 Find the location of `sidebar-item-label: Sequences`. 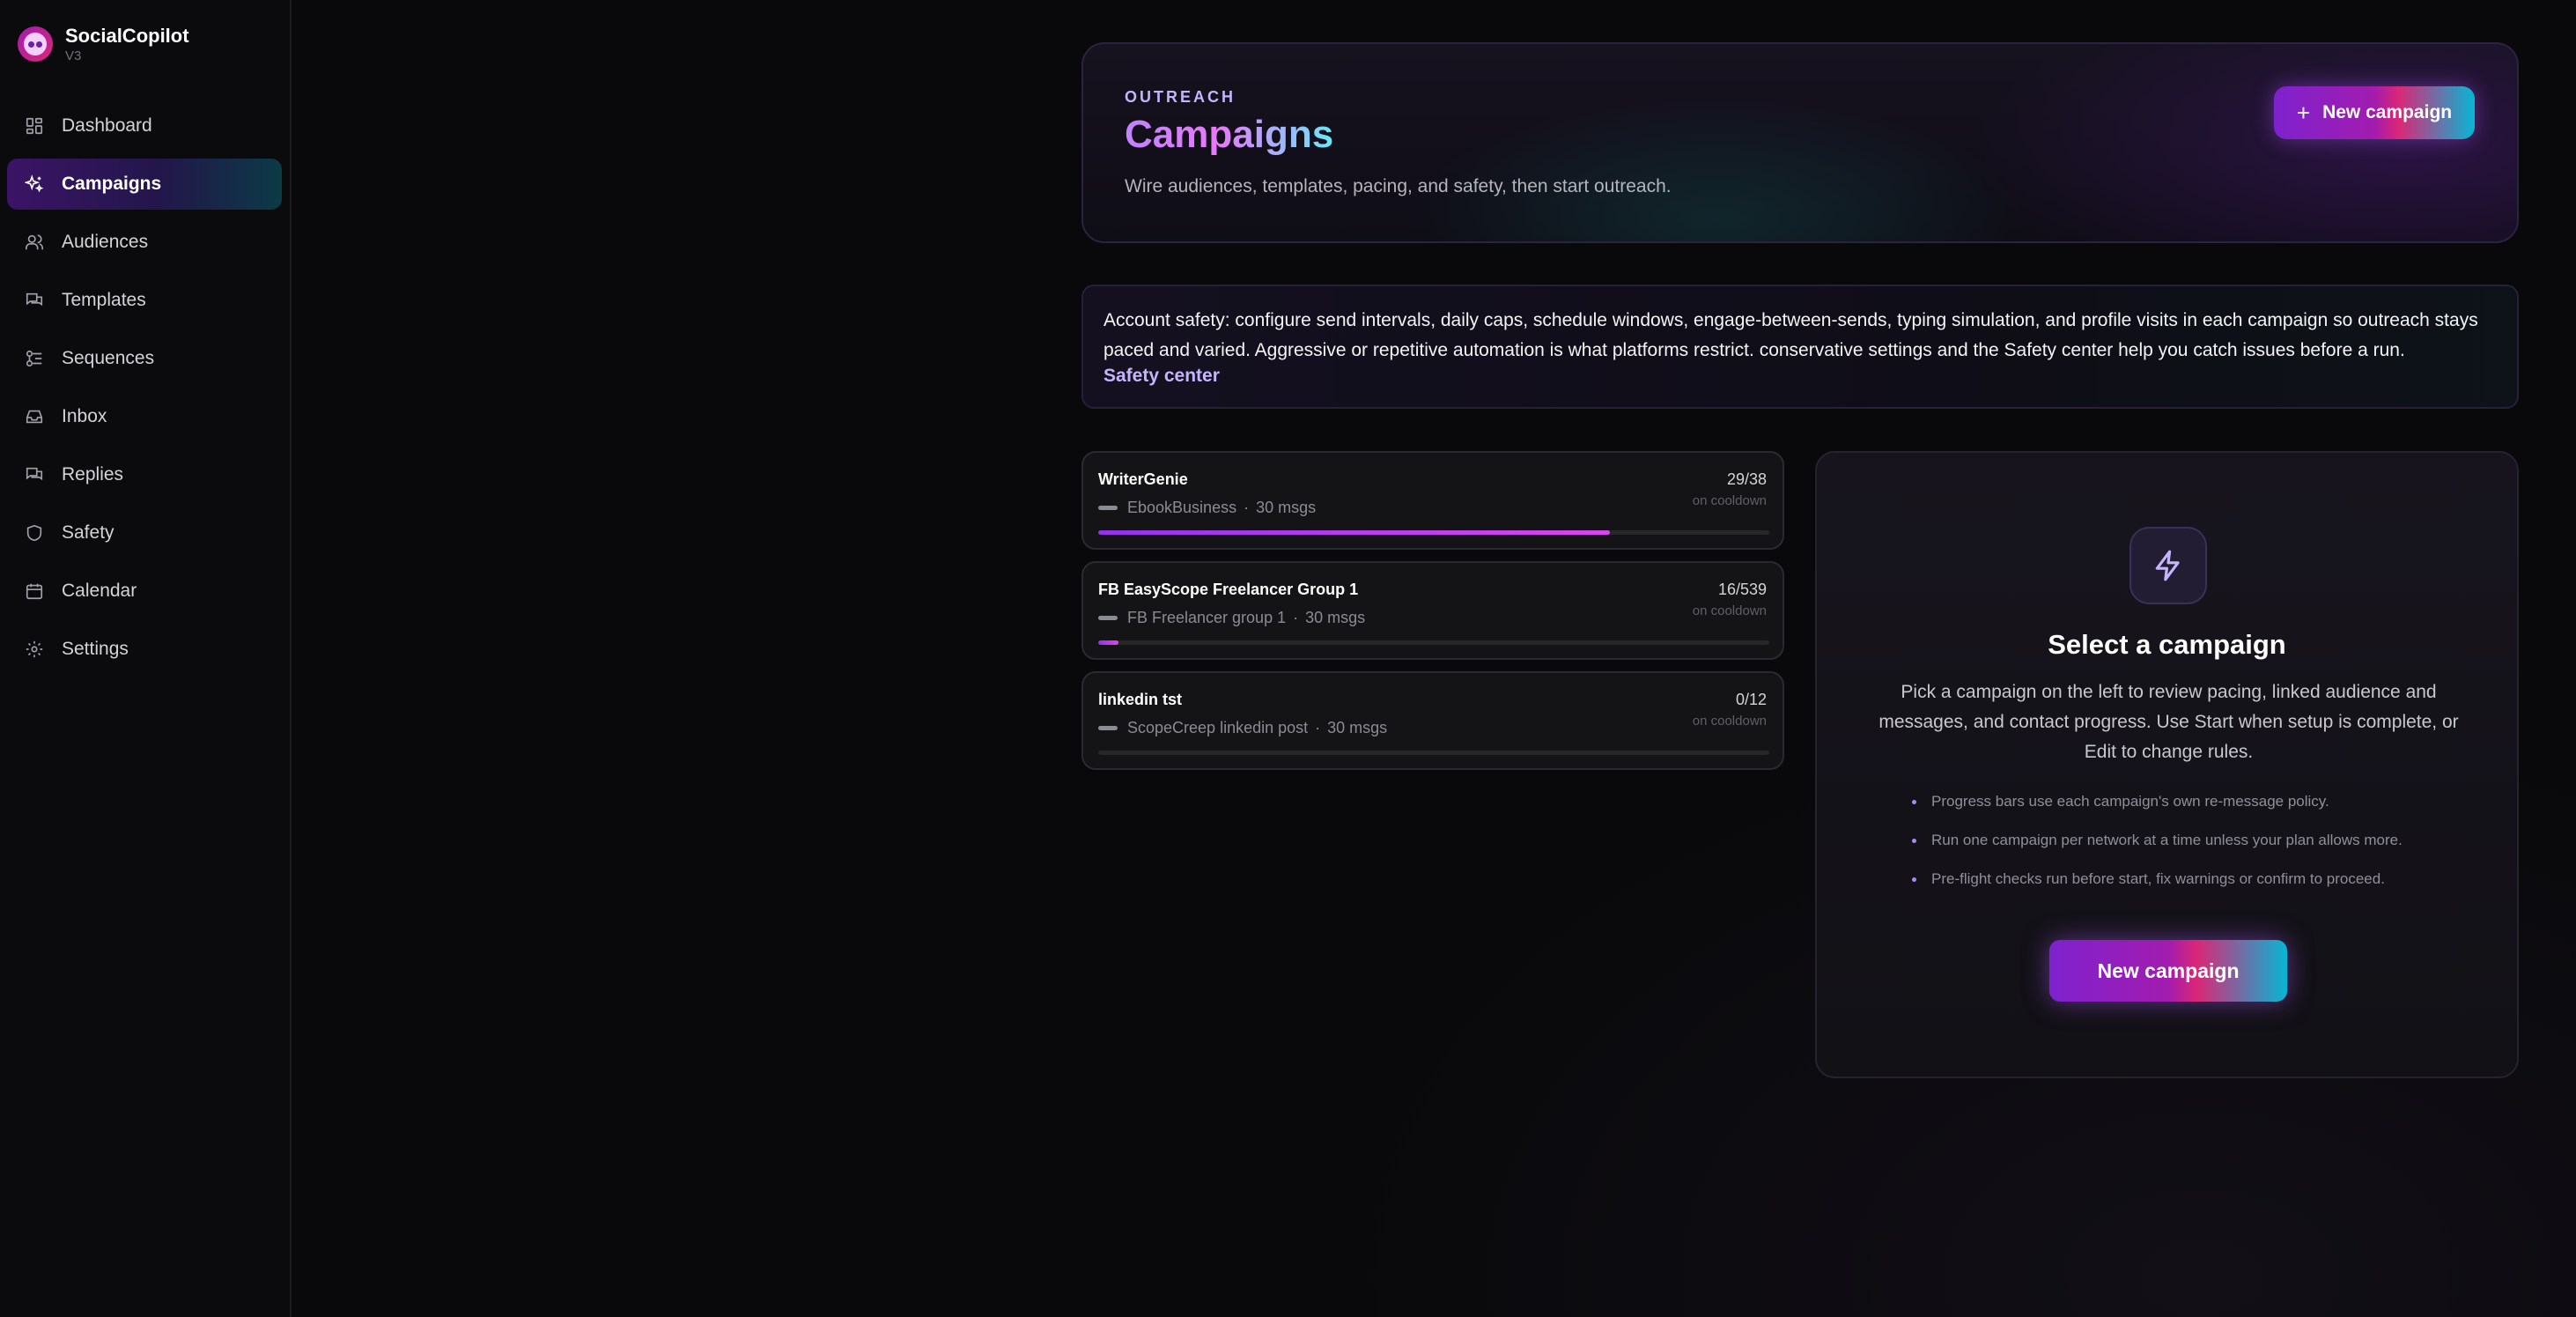

sidebar-item-label: Sequences is located at coordinates (108, 358).